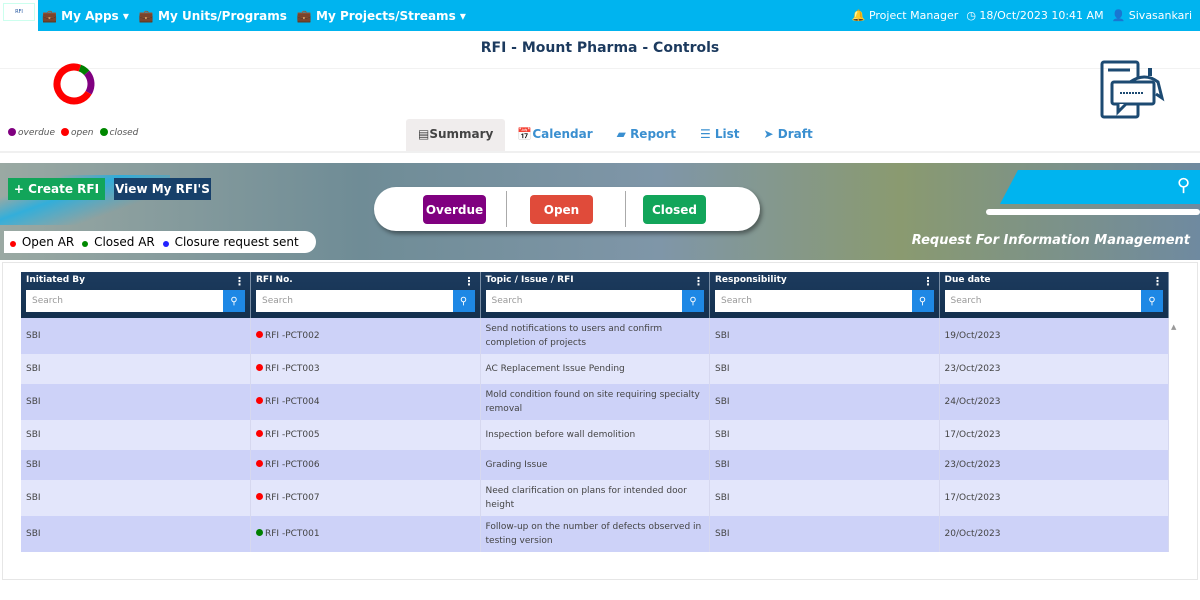 The height and width of the screenshot is (600, 1200). Describe the element at coordinates (529, 280) in the screenshot. I see `column-title: Topic / Issue / RFI` at that location.